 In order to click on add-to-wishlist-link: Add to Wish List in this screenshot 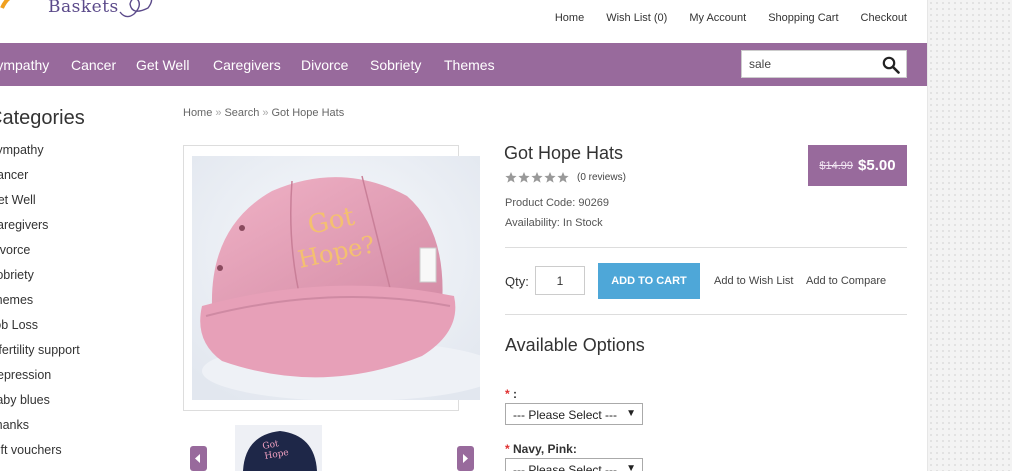, I will do `click(753, 281)`.